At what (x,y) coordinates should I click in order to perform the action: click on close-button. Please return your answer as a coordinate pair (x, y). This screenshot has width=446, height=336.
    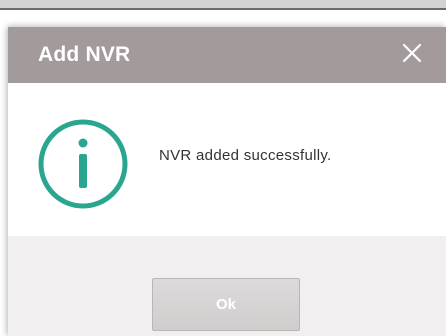
    Looking at the image, I should click on (412, 53).